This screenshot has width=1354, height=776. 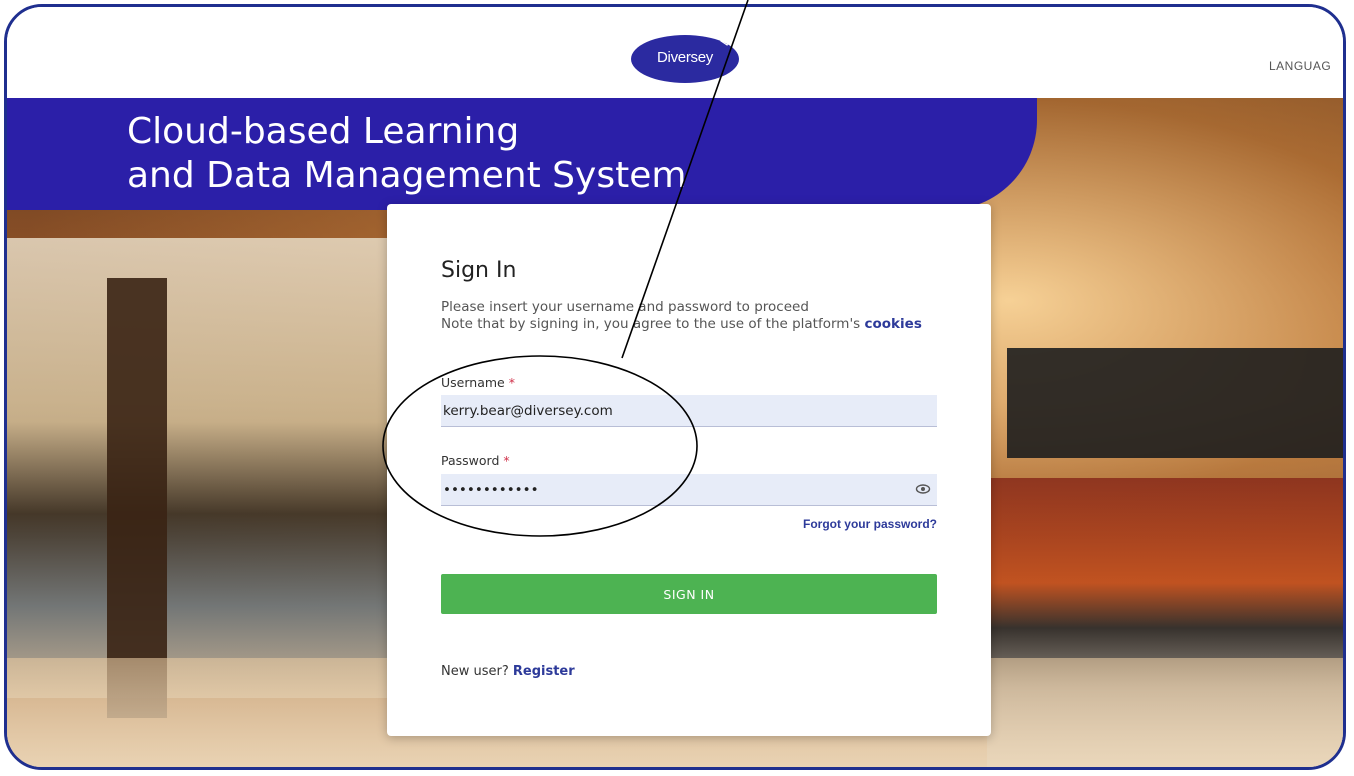 What do you see at coordinates (870, 524) in the screenshot?
I see `forgot-password-link: Forgot your password?` at bounding box center [870, 524].